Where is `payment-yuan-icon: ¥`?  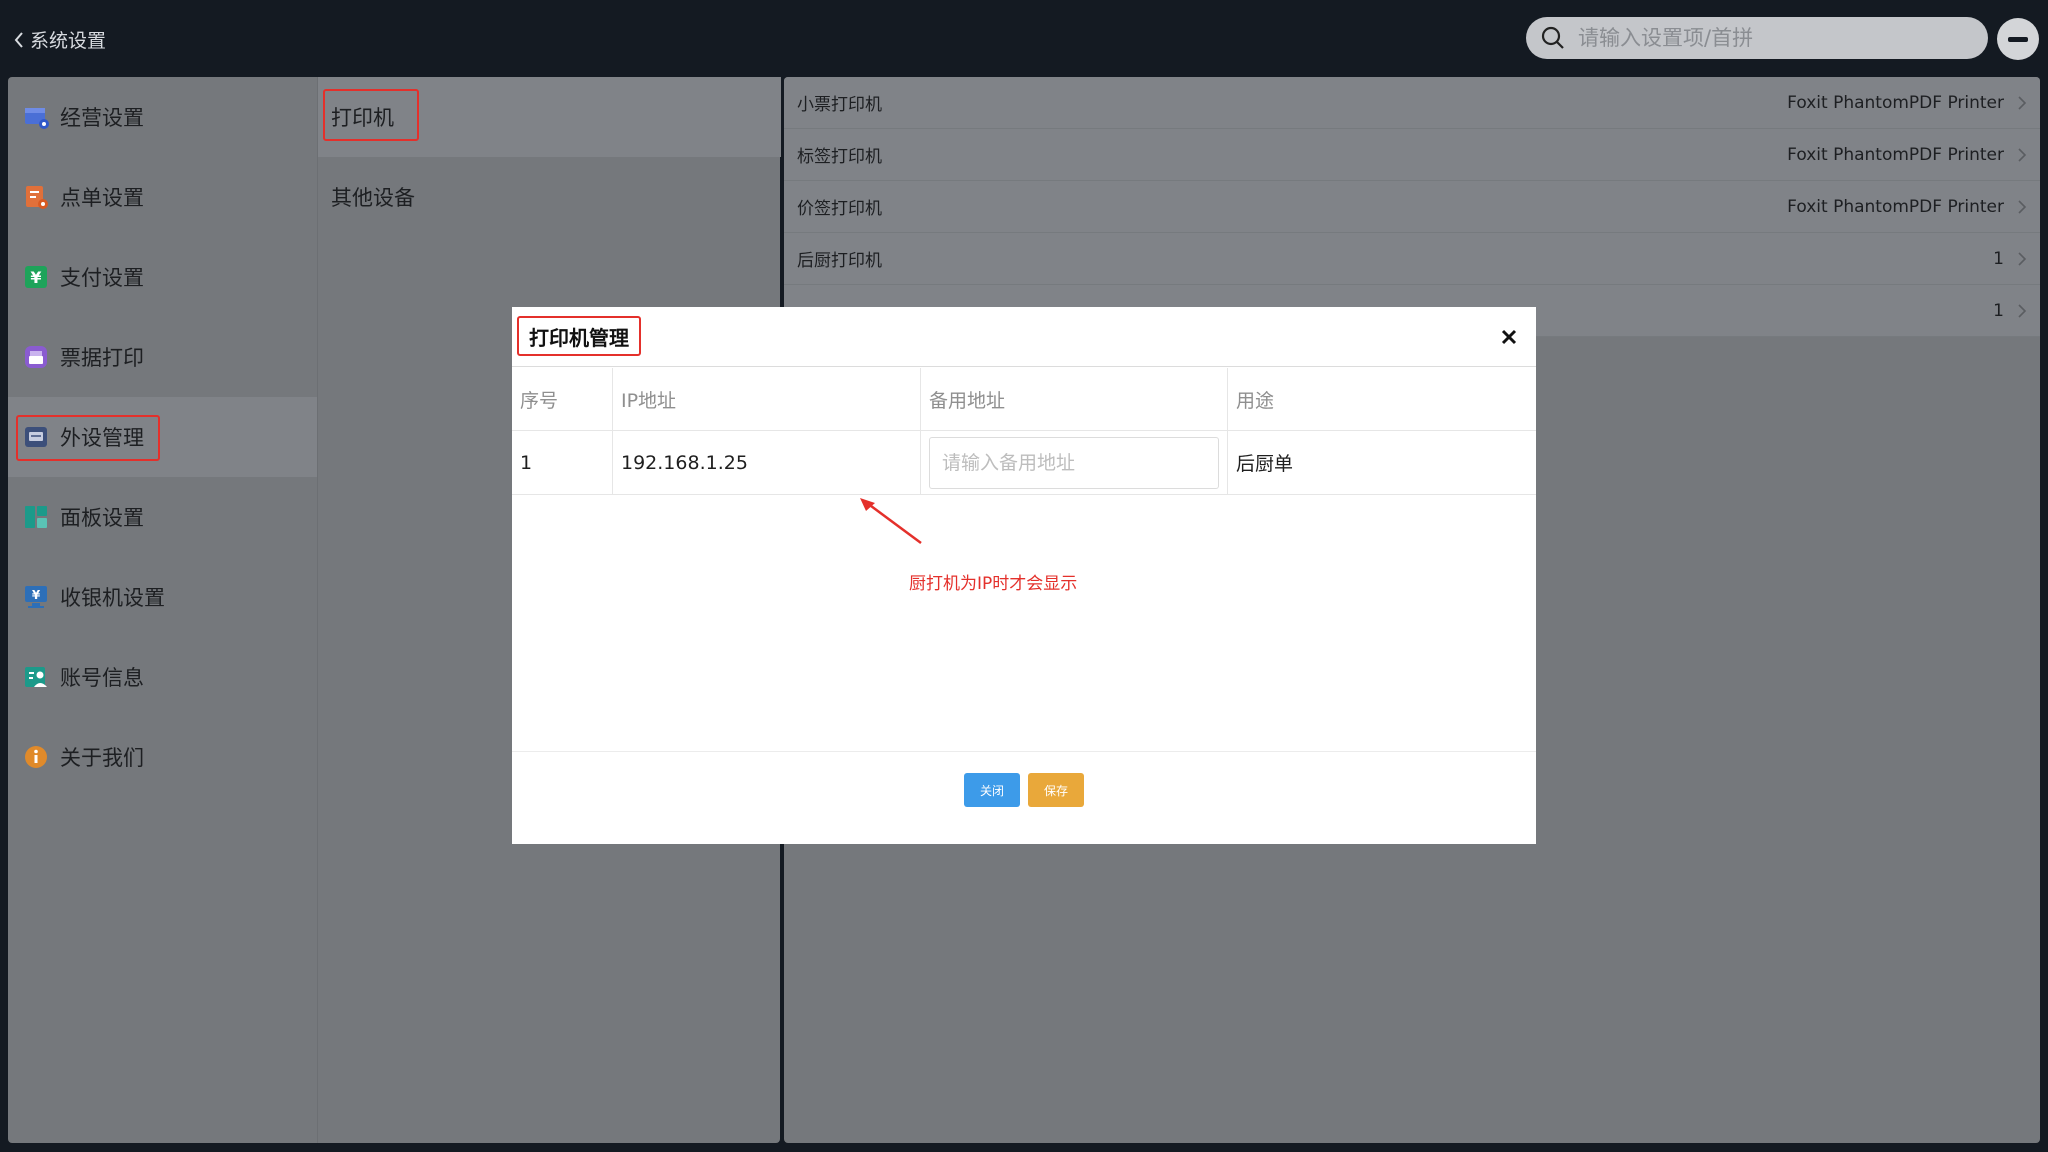
payment-yuan-icon: ¥ is located at coordinates (36, 277).